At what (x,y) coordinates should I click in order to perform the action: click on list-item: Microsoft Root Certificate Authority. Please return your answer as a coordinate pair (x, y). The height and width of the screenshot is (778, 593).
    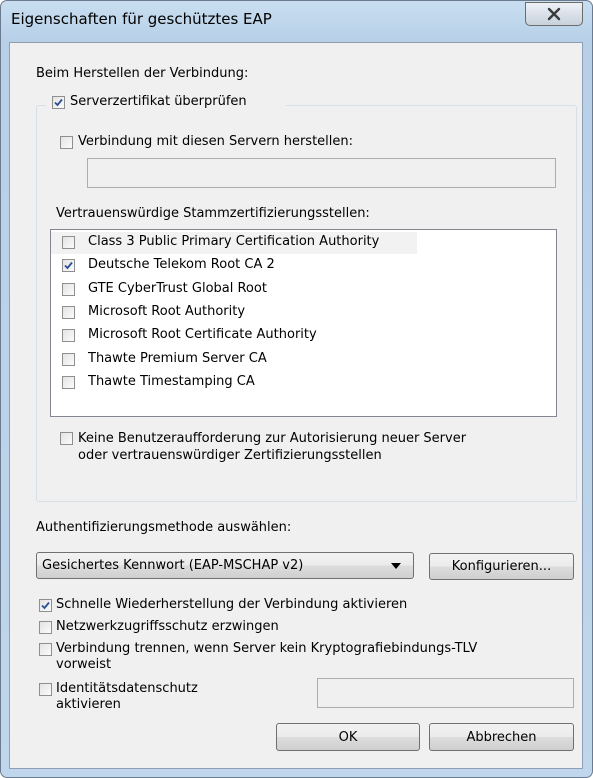
    Looking at the image, I should click on (241, 336).